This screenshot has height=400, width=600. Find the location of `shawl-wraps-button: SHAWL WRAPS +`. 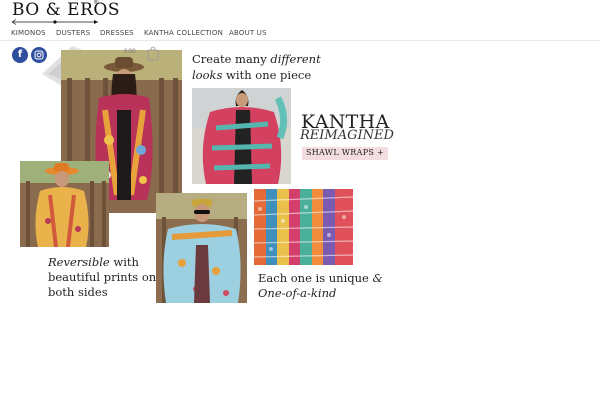

shawl-wraps-button: SHAWL WRAPS + is located at coordinates (345, 153).